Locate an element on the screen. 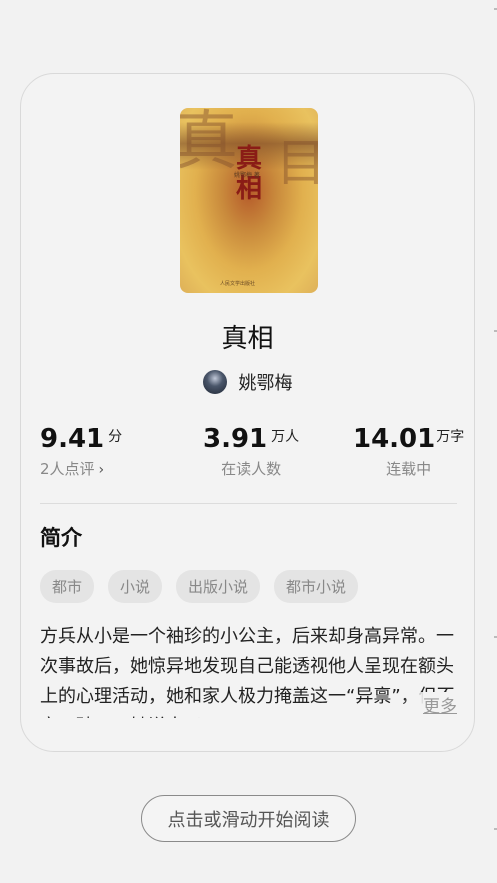 The image size is (497, 883). rating-value: 9.41 is located at coordinates (72, 439).